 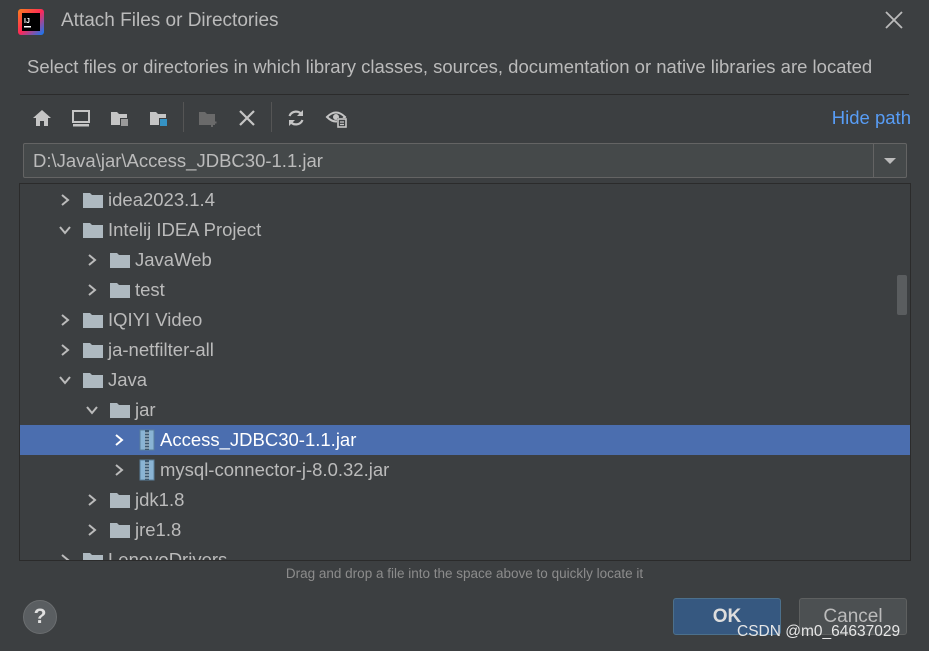 What do you see at coordinates (465, 230) in the screenshot?
I see `tree-row: Intelij IDEA Project` at bounding box center [465, 230].